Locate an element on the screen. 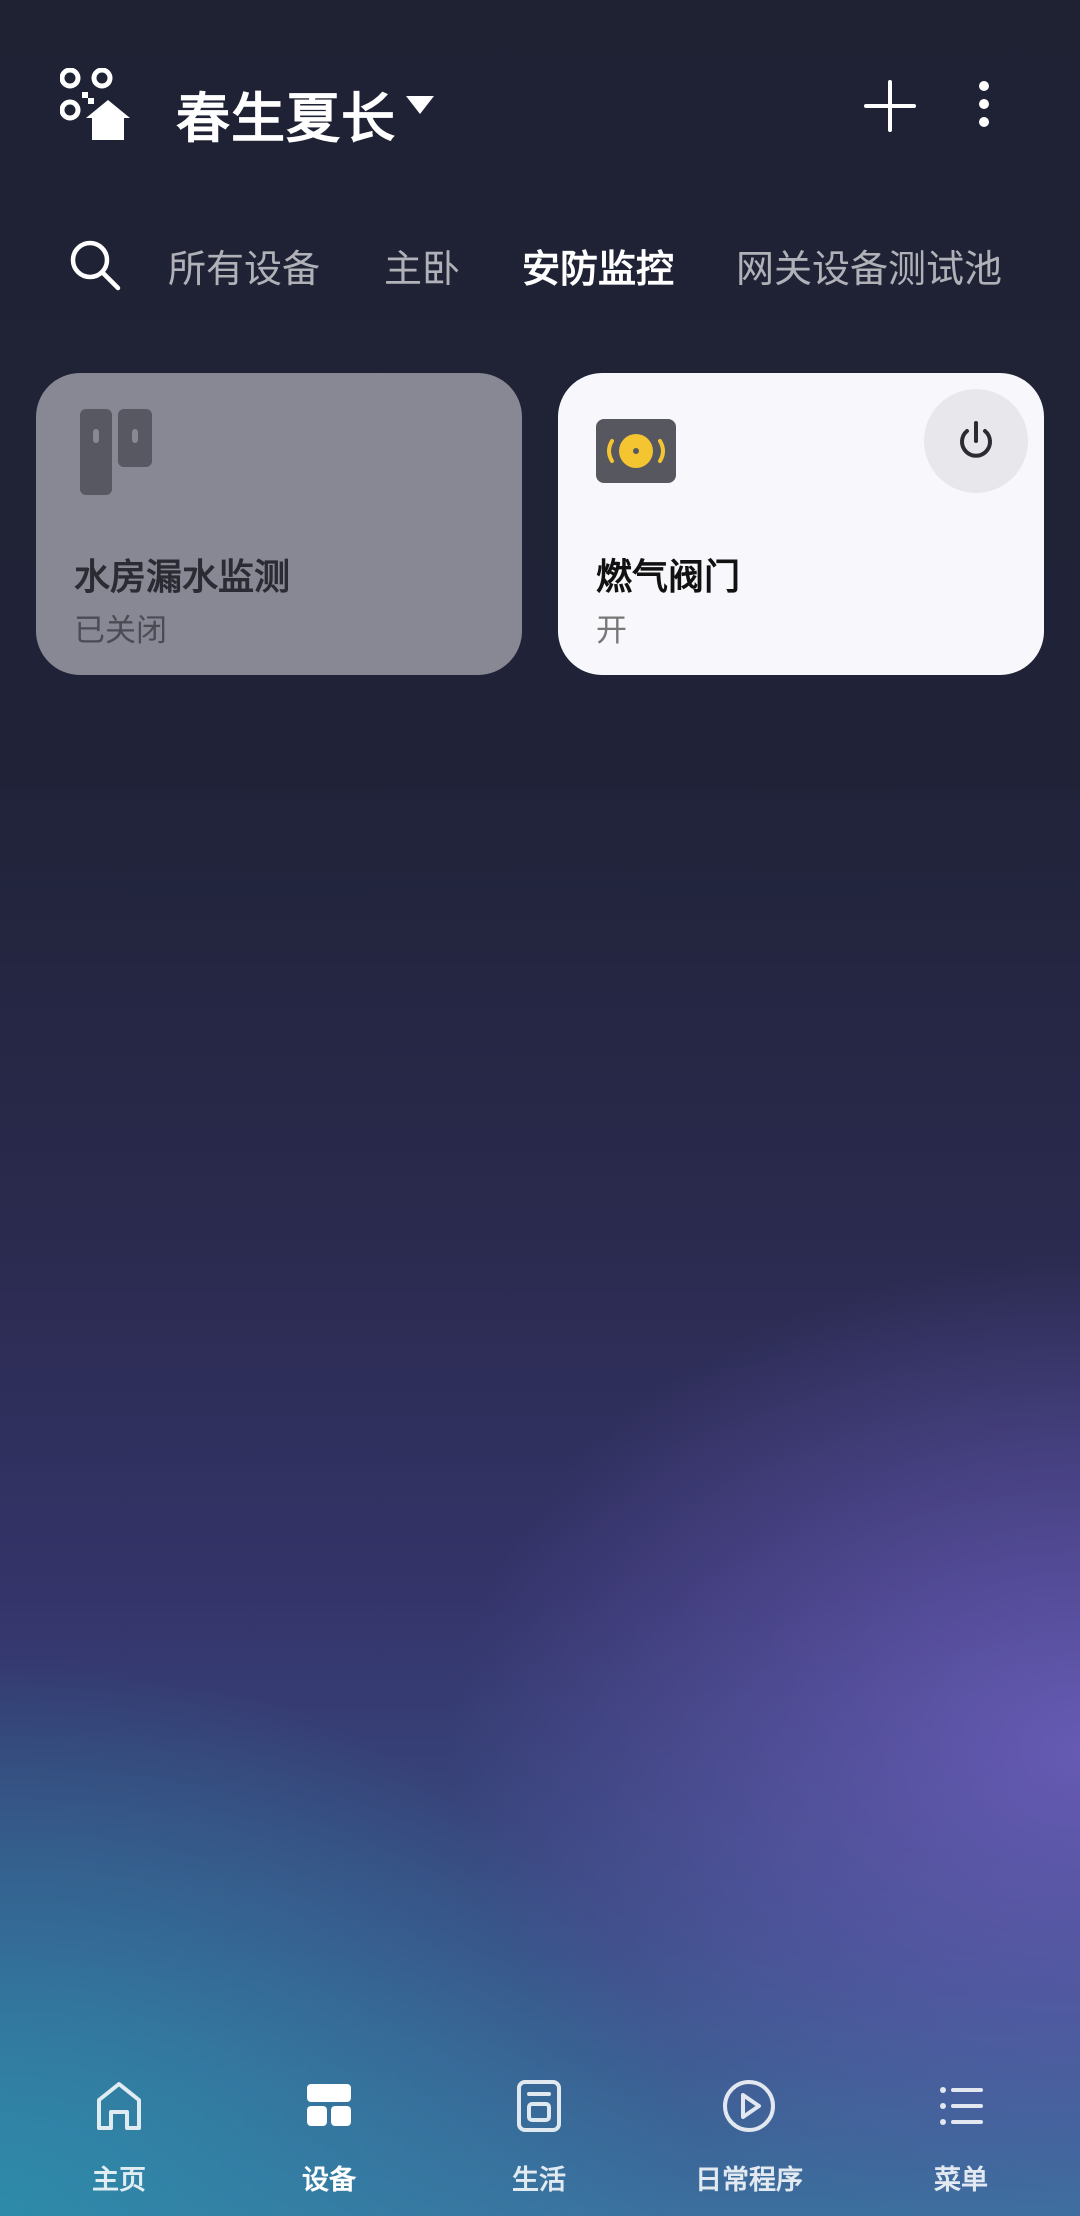 The height and width of the screenshot is (2216, 1080). device-status: 已关闭 is located at coordinates (120, 631).